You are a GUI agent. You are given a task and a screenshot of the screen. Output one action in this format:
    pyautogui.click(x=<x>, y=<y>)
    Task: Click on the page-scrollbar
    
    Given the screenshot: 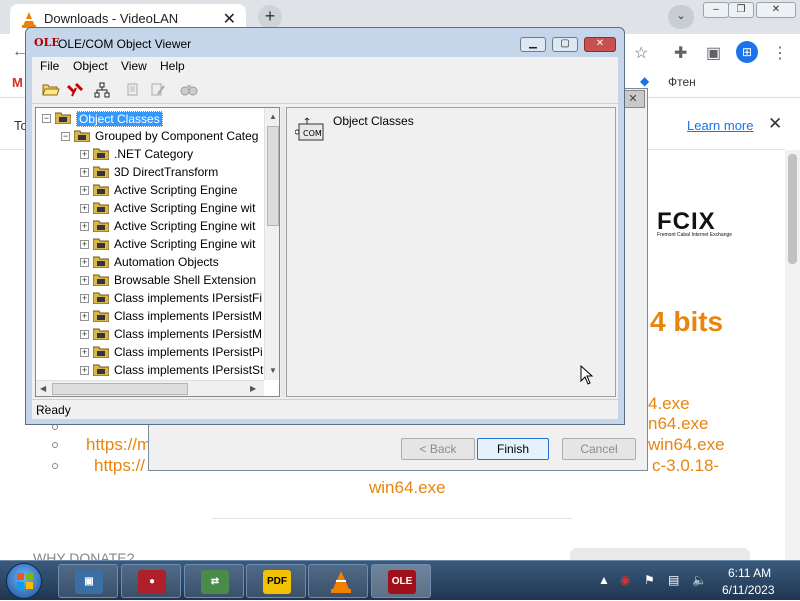 What is the action you would take?
    pyautogui.click(x=792, y=355)
    